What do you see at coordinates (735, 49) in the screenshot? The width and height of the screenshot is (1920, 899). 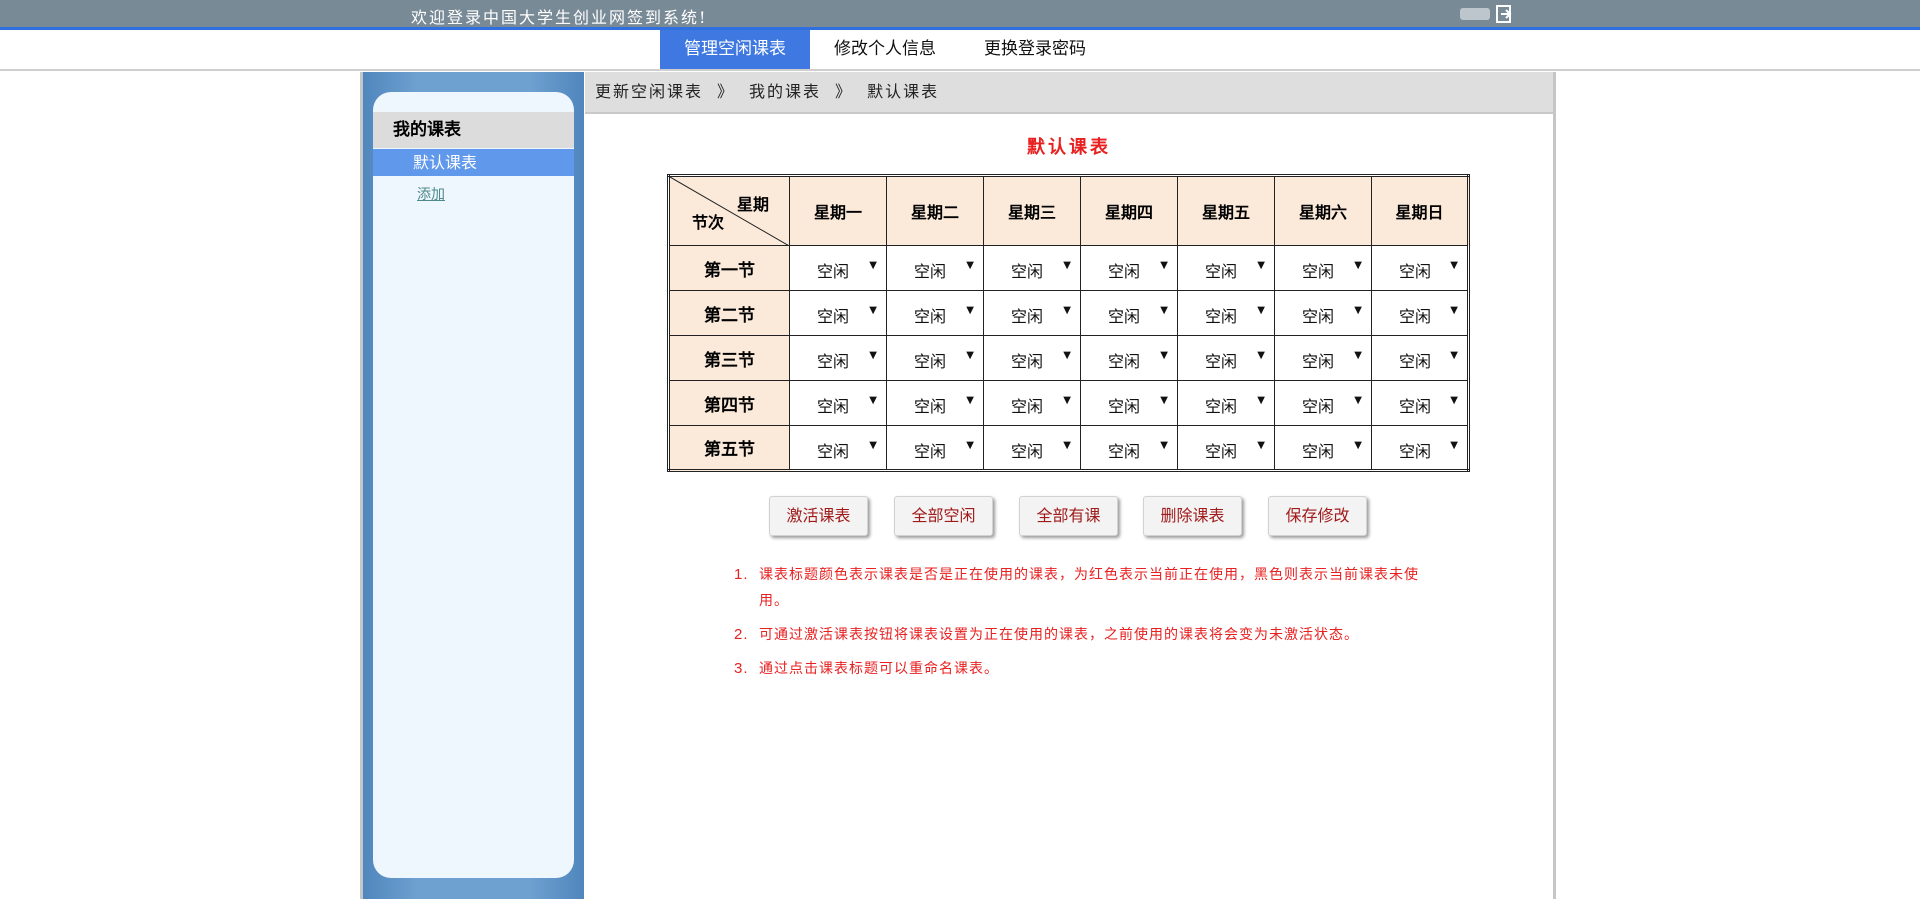 I see `tab-manage-schedule: 管理空闲课表` at bounding box center [735, 49].